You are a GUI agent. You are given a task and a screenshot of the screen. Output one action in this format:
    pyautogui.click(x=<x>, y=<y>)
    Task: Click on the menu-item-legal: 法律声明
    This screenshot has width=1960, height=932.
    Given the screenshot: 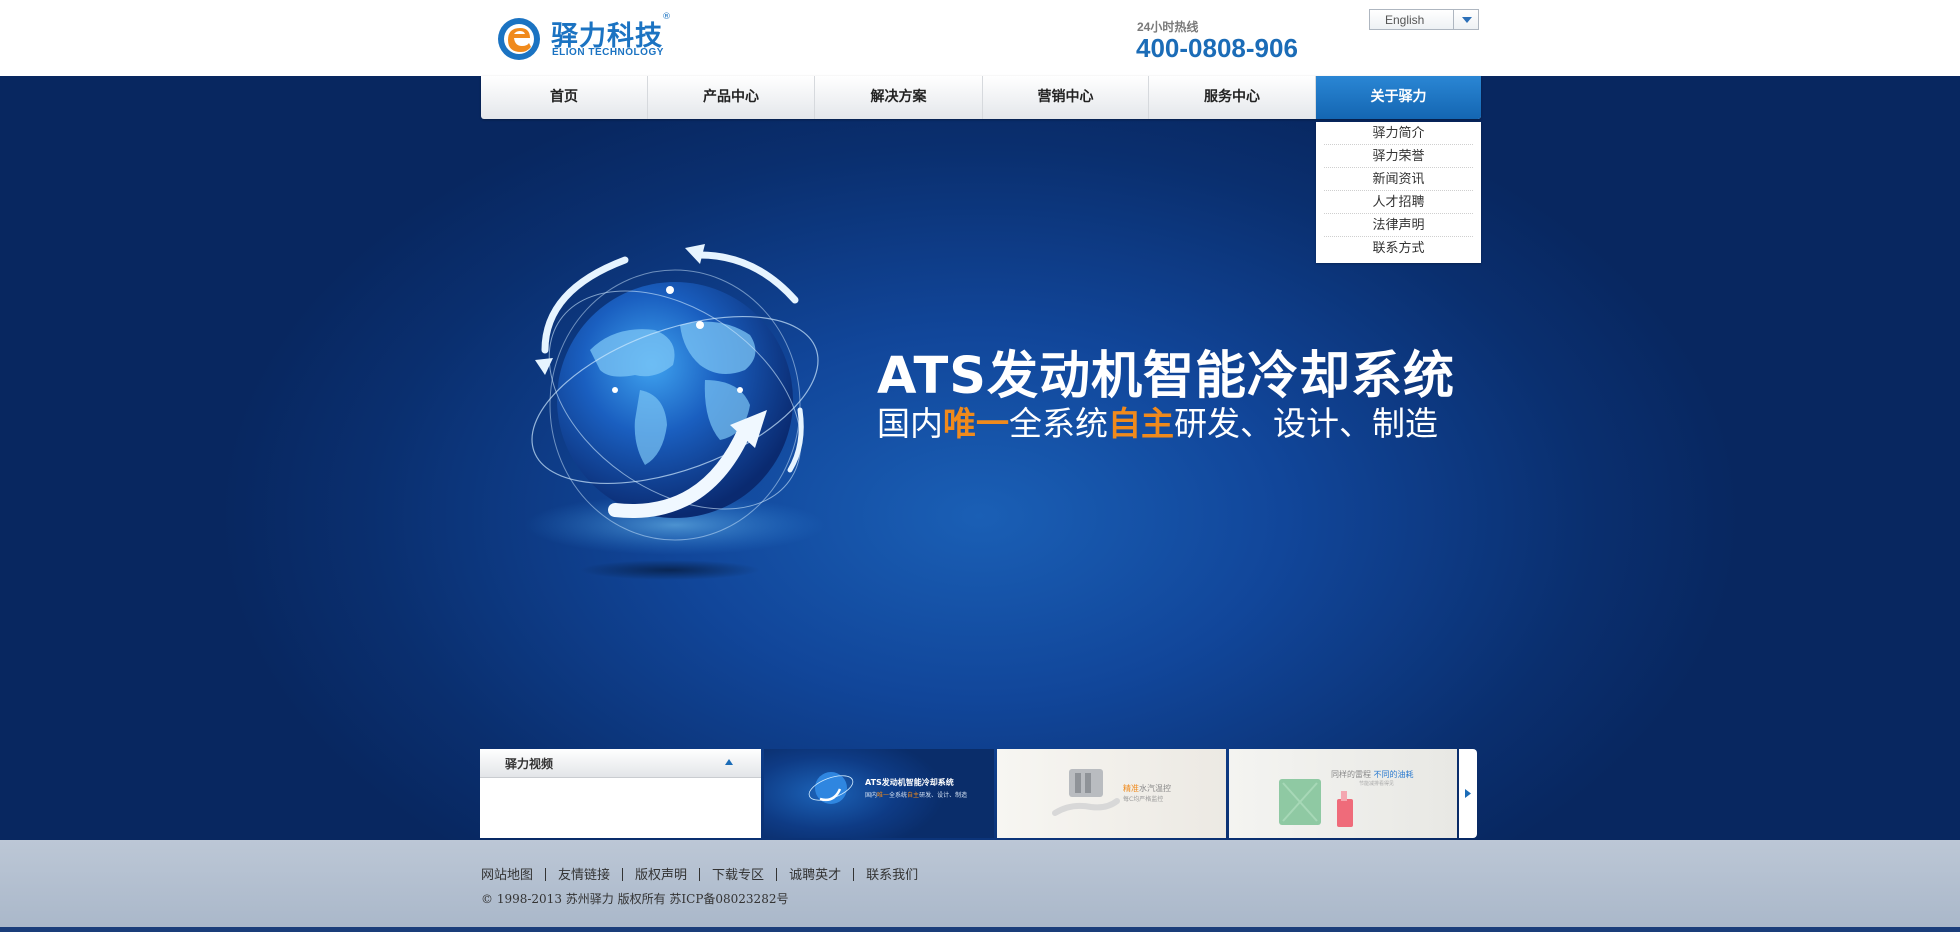 What is the action you would take?
    pyautogui.click(x=1398, y=225)
    